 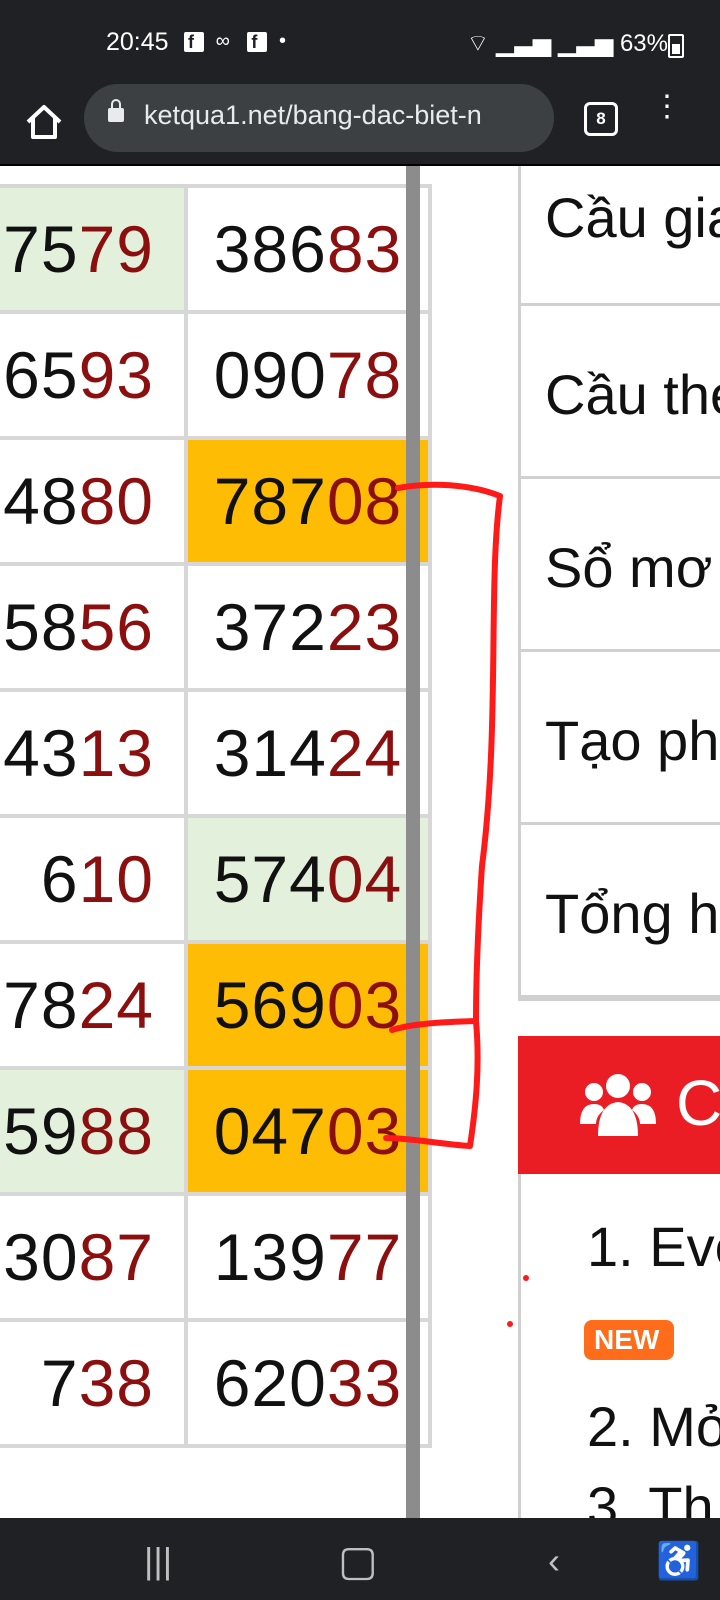 I want to click on back-icon: ‹, so click(x=554, y=1561).